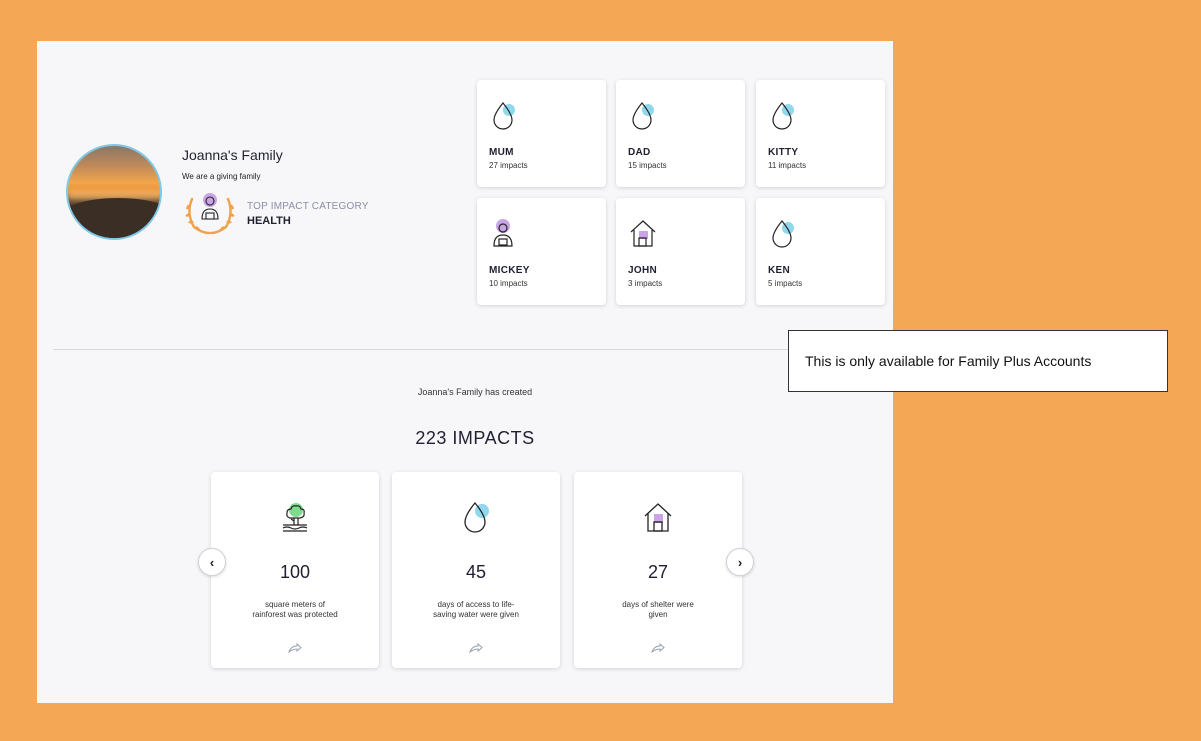  I want to click on member-name: MICKEY, so click(509, 270).